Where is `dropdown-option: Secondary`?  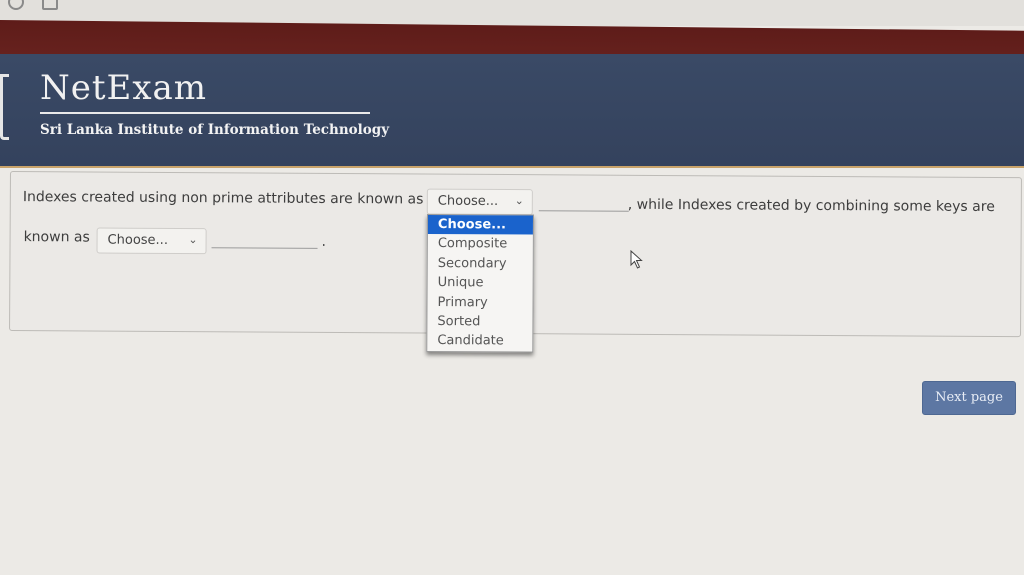 dropdown-option: Secondary is located at coordinates (480, 264).